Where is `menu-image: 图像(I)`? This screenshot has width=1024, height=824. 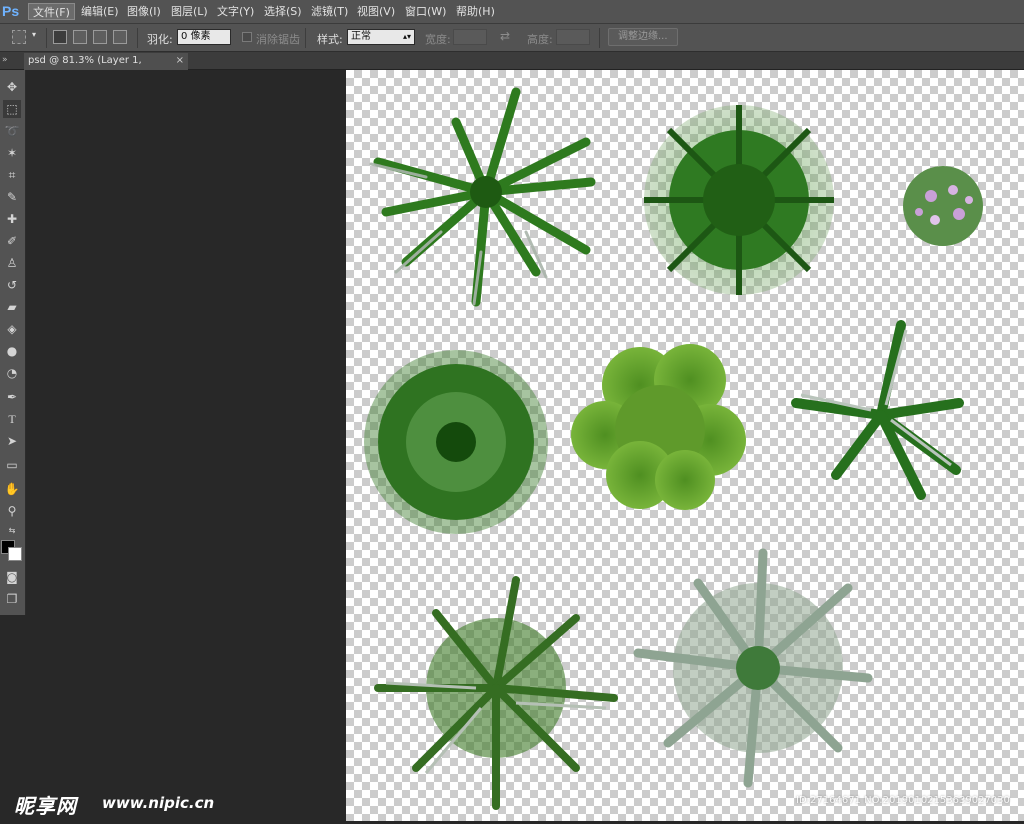
menu-image: 图像(I) is located at coordinates (144, 11).